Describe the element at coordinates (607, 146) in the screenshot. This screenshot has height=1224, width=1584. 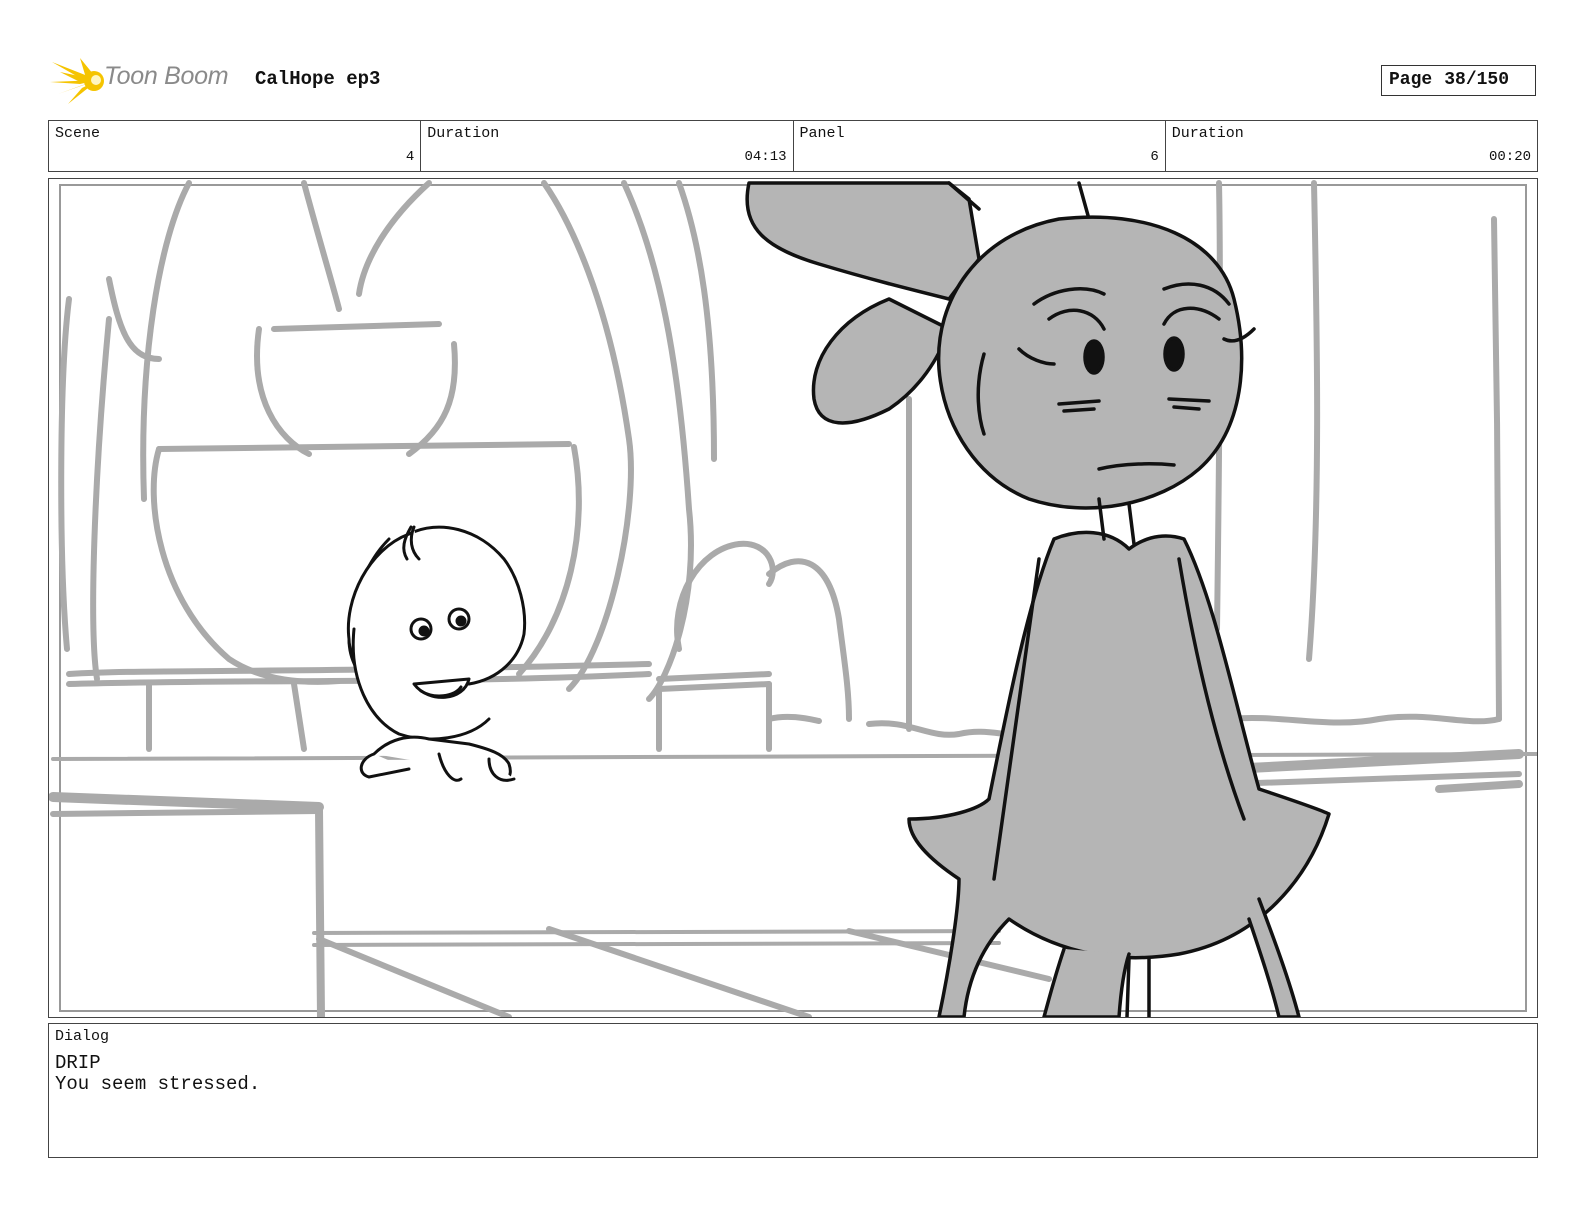
I see `scene-duration-cell: Duration 04:13` at that location.